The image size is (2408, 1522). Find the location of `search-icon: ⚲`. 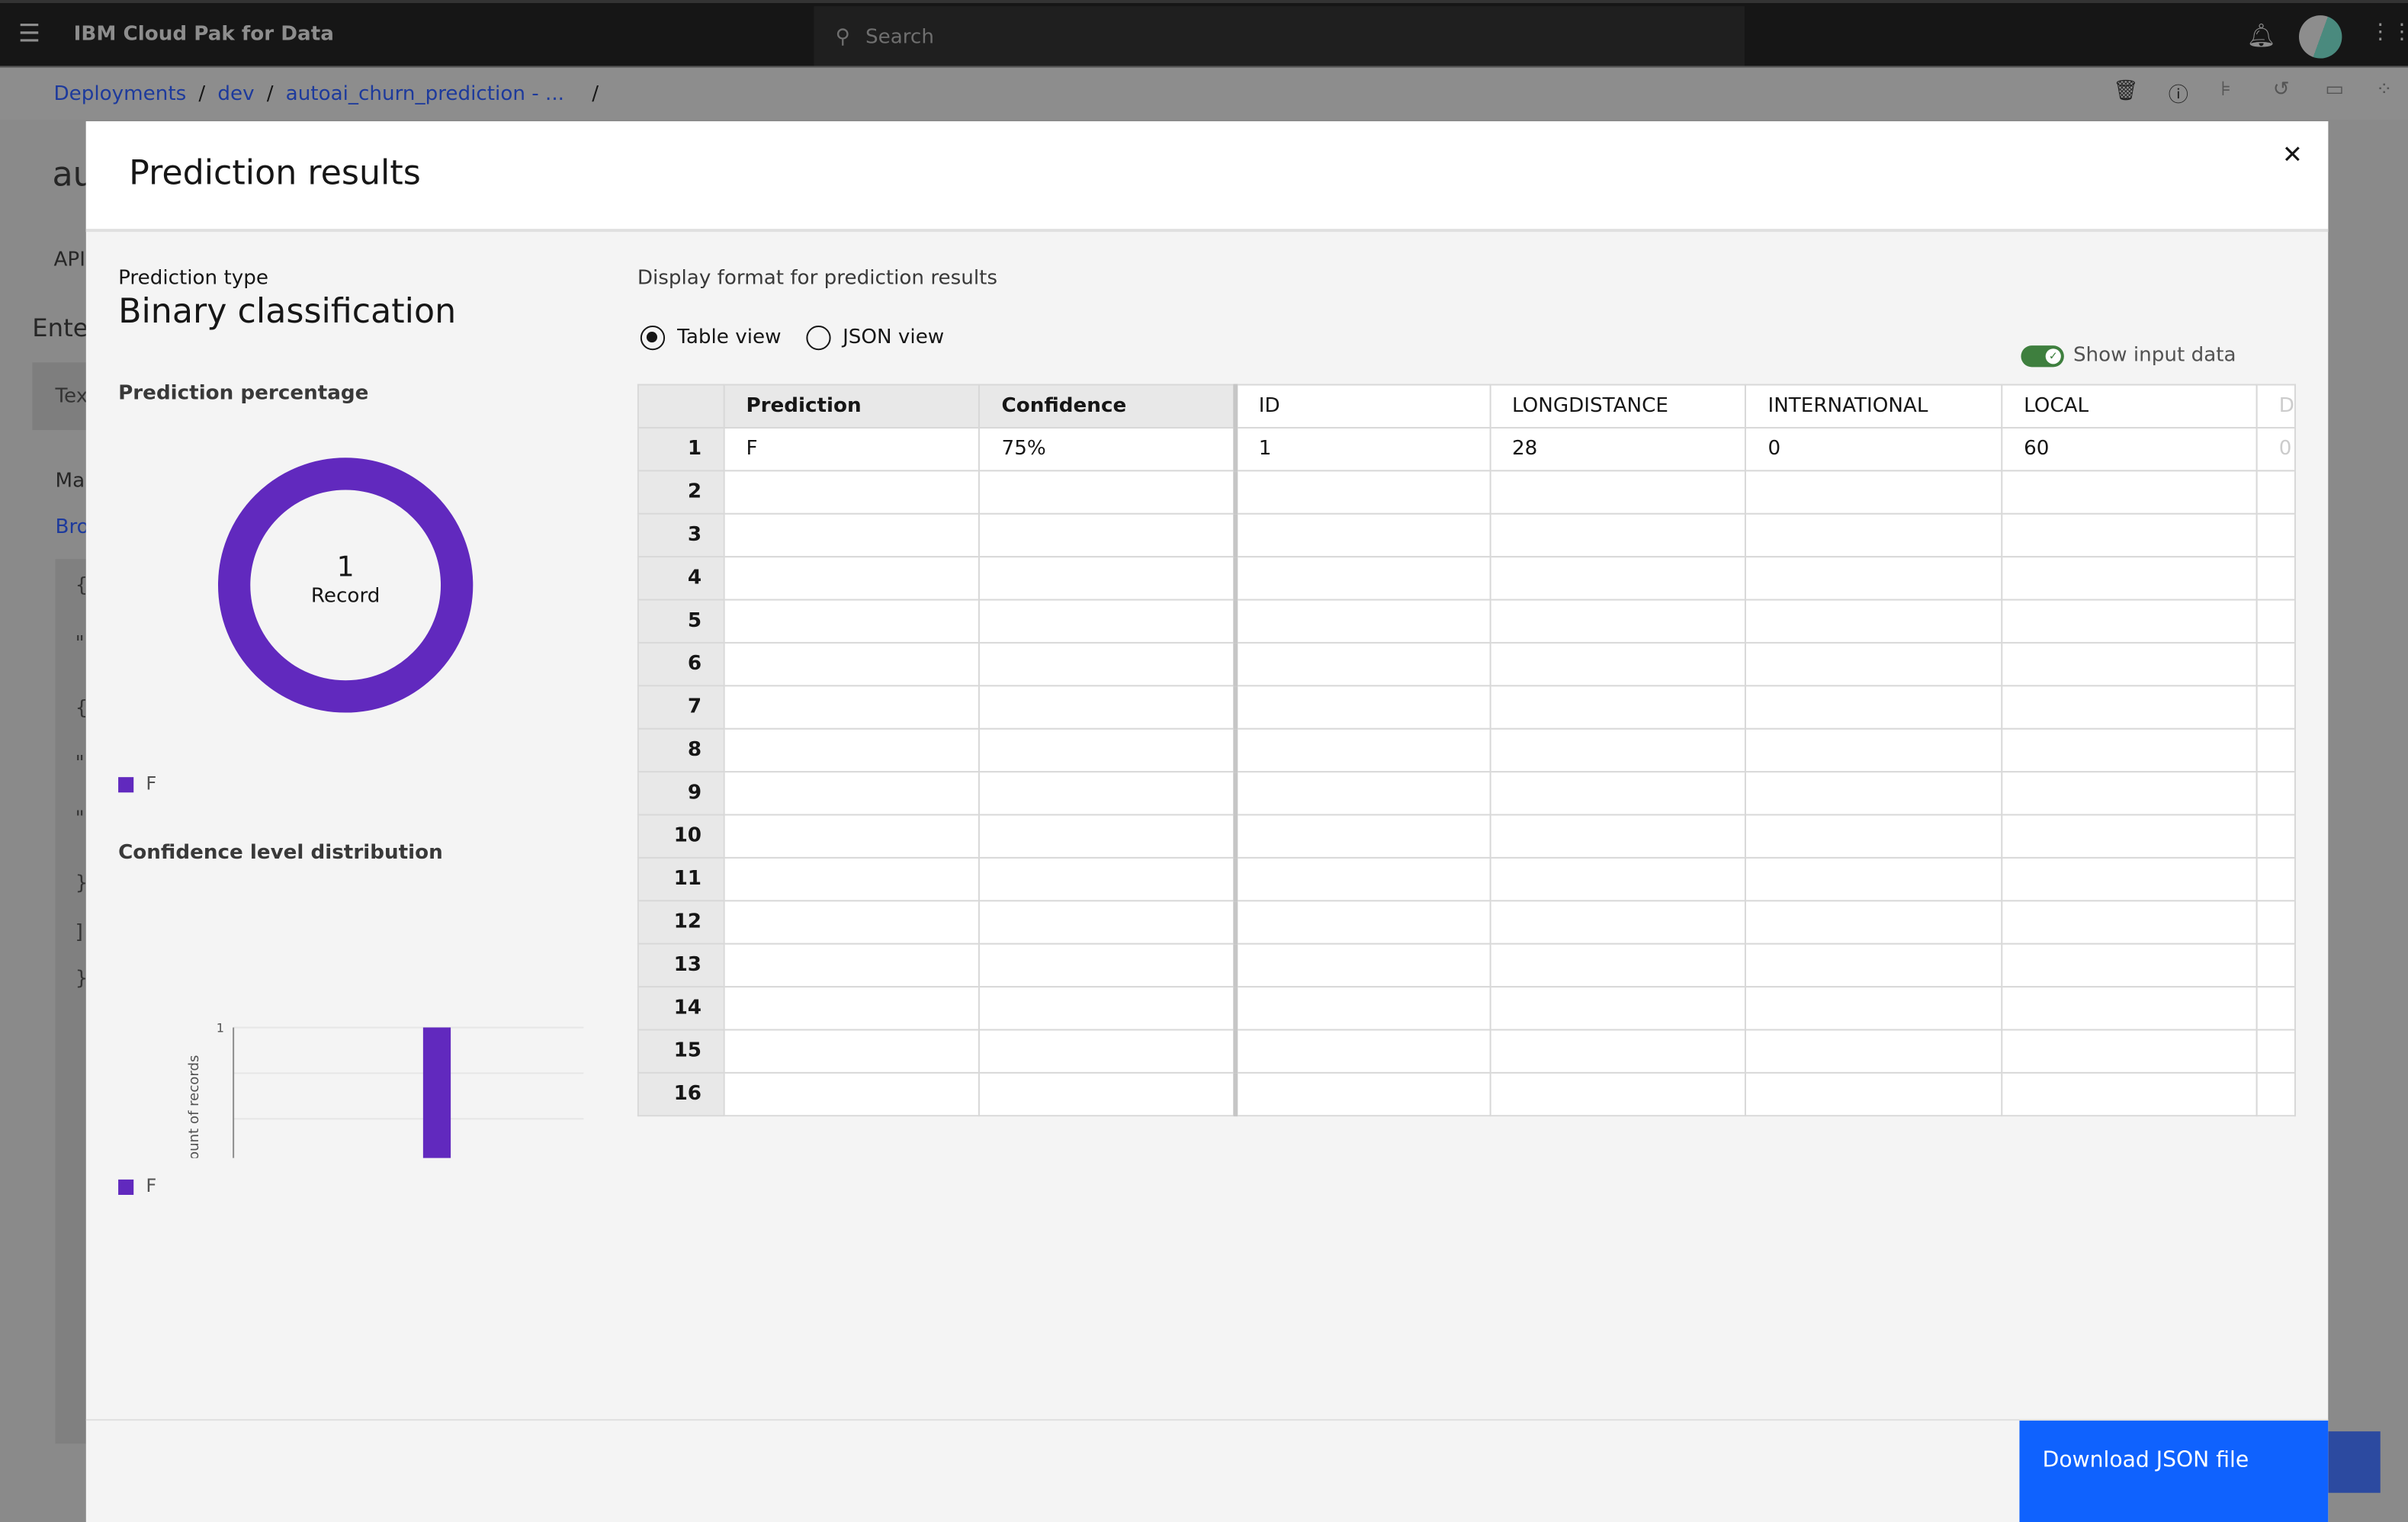

search-icon: ⚲ is located at coordinates (843, 38).